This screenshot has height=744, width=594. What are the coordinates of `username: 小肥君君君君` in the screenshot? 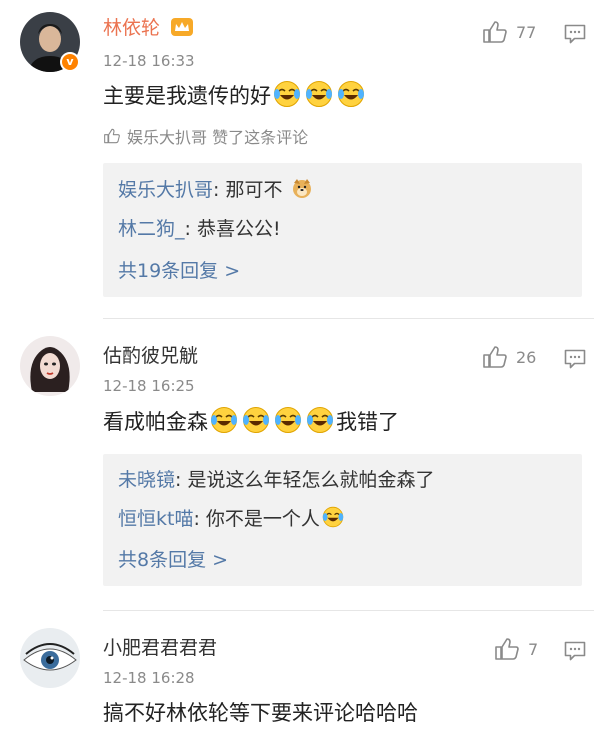 It's located at (160, 648).